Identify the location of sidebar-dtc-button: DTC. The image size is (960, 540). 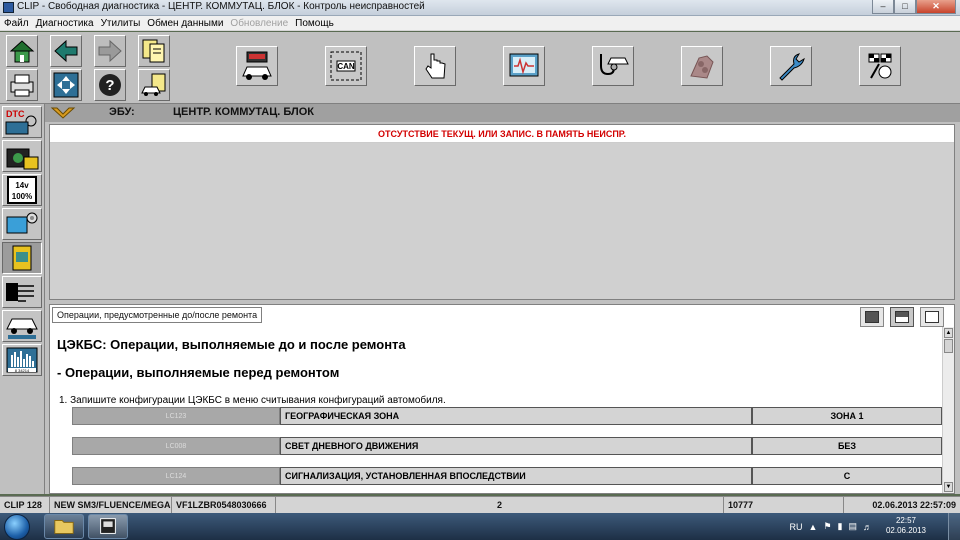
(22, 122).